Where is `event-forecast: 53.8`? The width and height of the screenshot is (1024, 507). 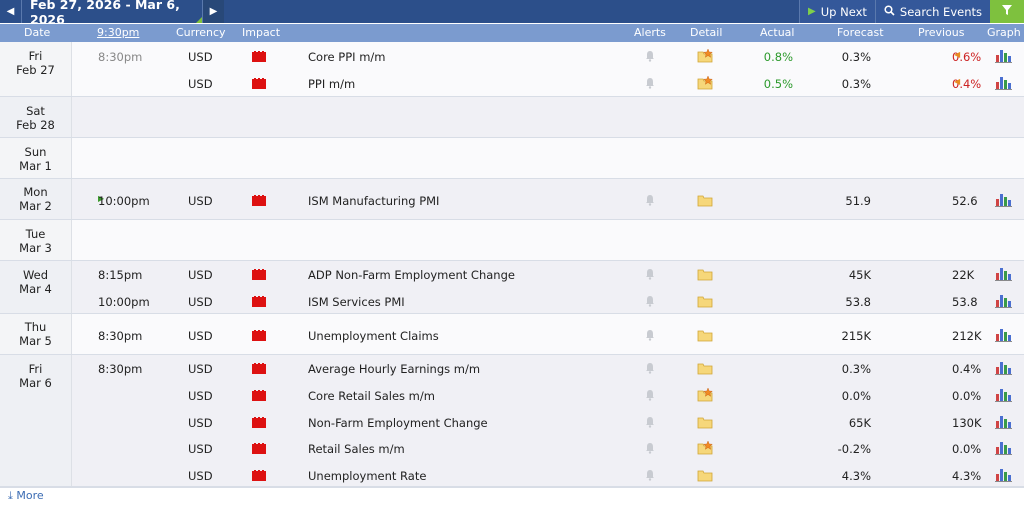 event-forecast: 53.8 is located at coordinates (858, 301).